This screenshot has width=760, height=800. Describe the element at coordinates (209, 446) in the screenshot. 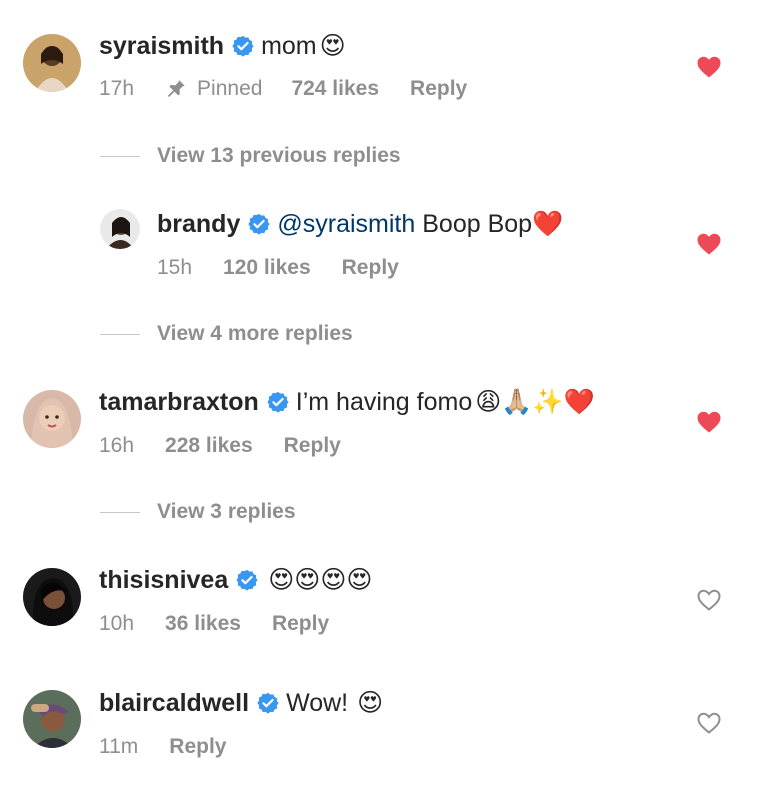

I see `likes-count: 228 likes` at that location.